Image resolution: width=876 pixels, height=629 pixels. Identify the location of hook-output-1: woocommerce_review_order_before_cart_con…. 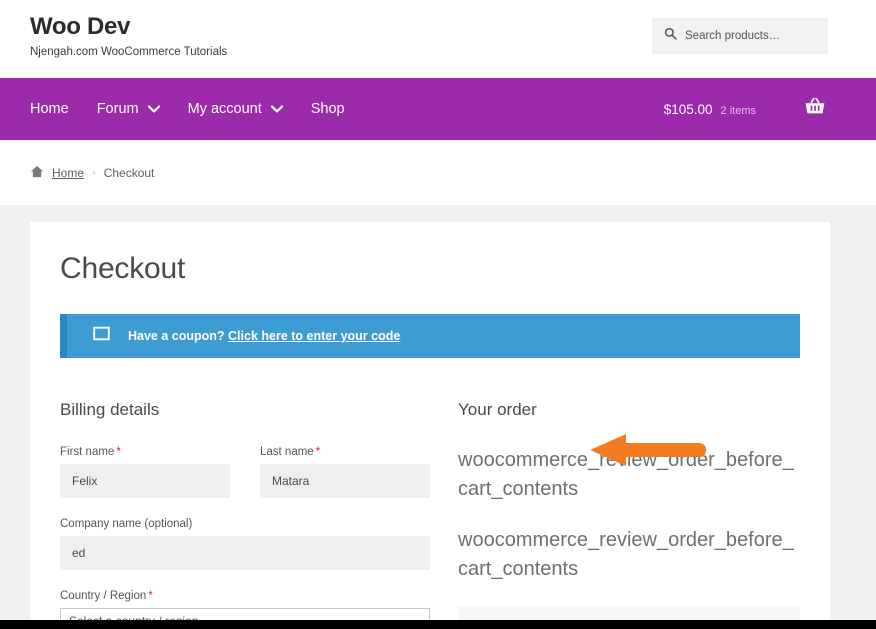
(626, 474).